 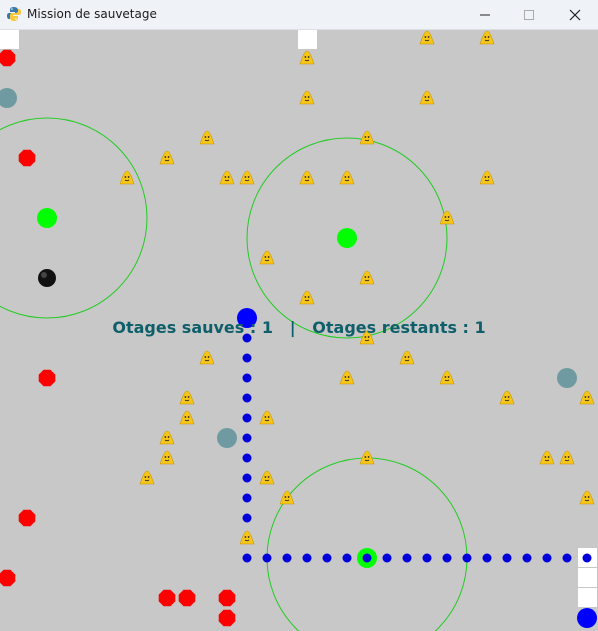 I want to click on minimize-icon, so click(x=485, y=15).